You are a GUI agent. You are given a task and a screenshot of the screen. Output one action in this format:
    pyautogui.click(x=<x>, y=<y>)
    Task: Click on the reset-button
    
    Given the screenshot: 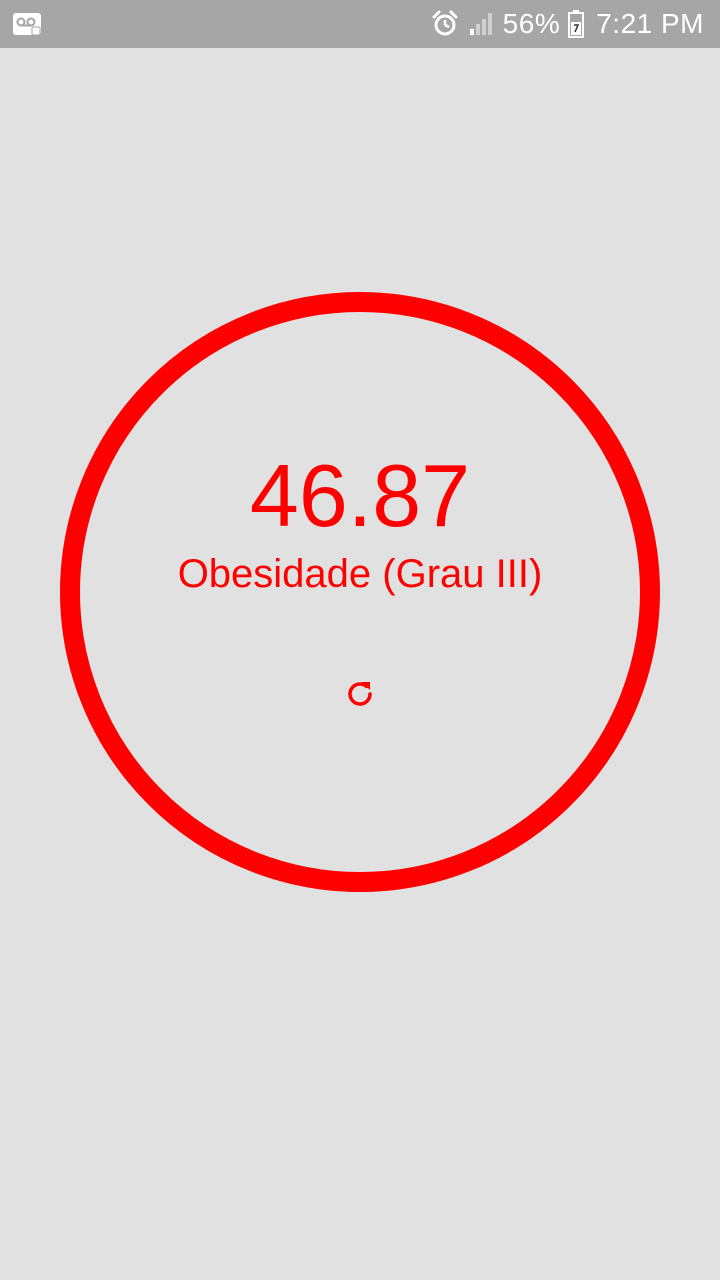 What is the action you would take?
    pyautogui.click(x=360, y=694)
    